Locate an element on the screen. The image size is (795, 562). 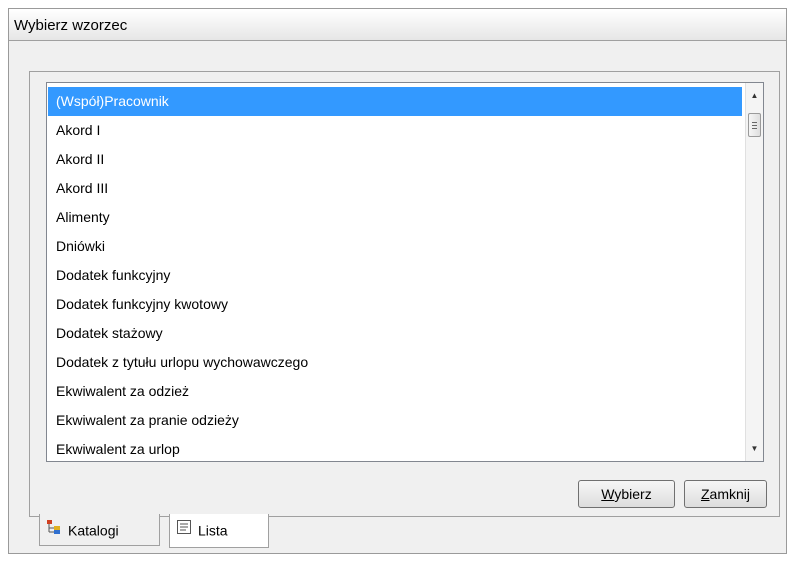
scroll-down-arrow-icon: ▼ is located at coordinates (754, 448).